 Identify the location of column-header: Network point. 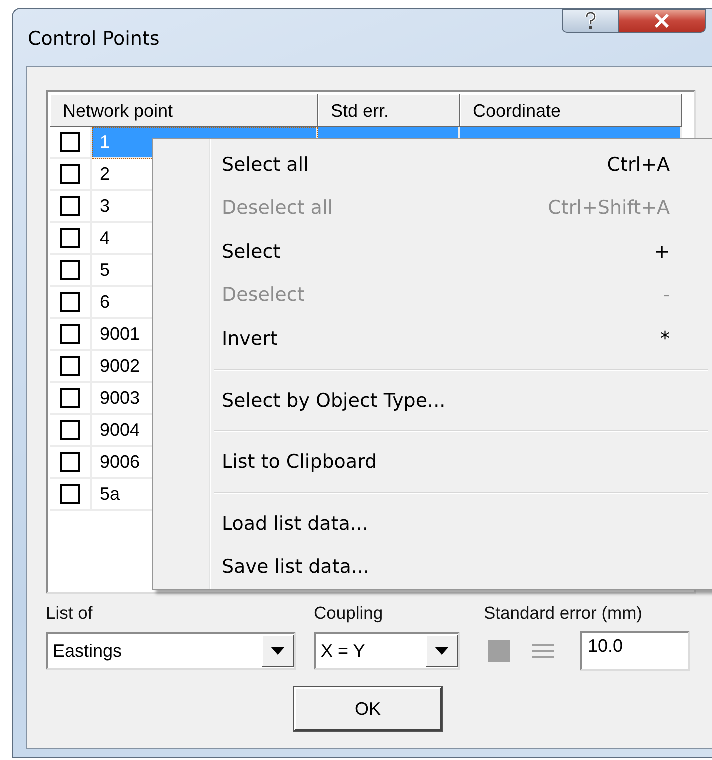
(184, 110).